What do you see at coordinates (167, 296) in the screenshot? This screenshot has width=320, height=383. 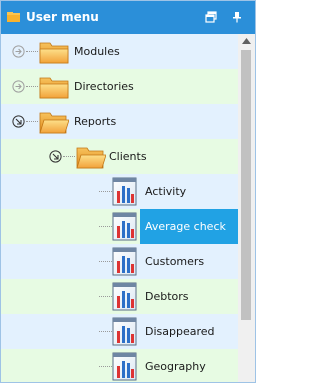 I see `tree-item-label: Debtors` at bounding box center [167, 296].